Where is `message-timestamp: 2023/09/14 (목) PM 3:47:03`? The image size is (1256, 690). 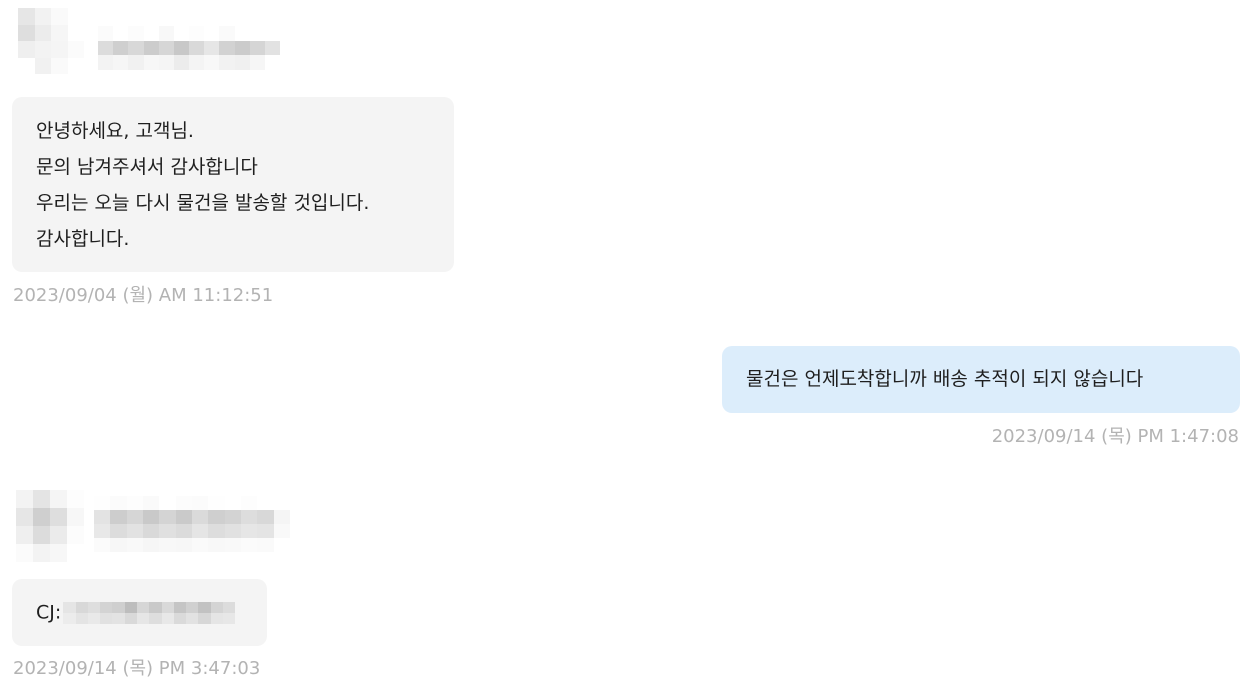 message-timestamp: 2023/09/14 (목) PM 3:47:03 is located at coordinates (137, 668).